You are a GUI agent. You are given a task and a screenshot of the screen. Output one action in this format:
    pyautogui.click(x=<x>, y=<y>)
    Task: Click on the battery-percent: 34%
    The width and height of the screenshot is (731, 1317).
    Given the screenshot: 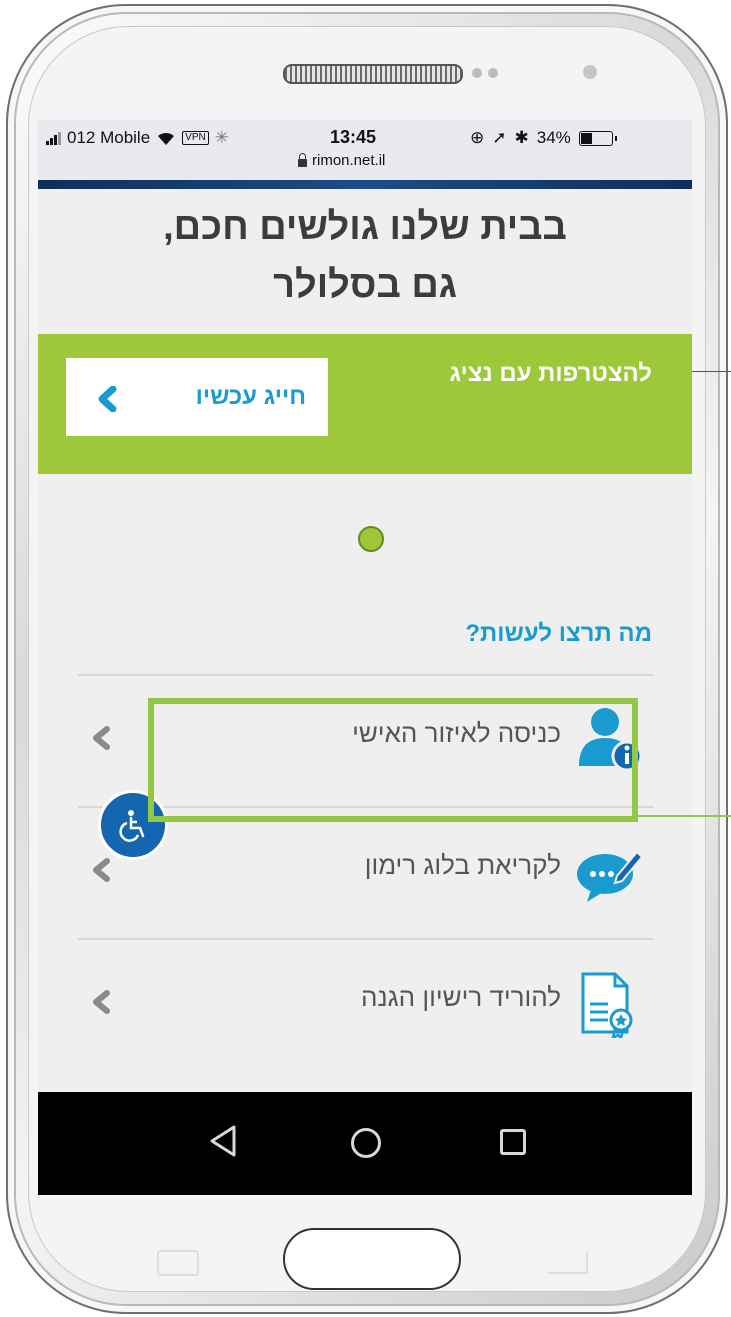 What is the action you would take?
    pyautogui.click(x=553, y=137)
    